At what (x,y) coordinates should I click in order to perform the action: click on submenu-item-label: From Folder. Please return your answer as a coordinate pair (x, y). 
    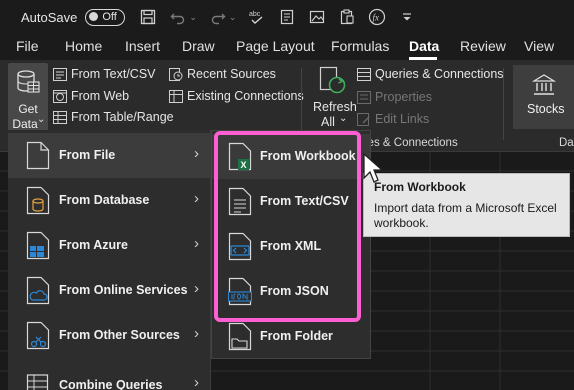
    Looking at the image, I should click on (296, 336).